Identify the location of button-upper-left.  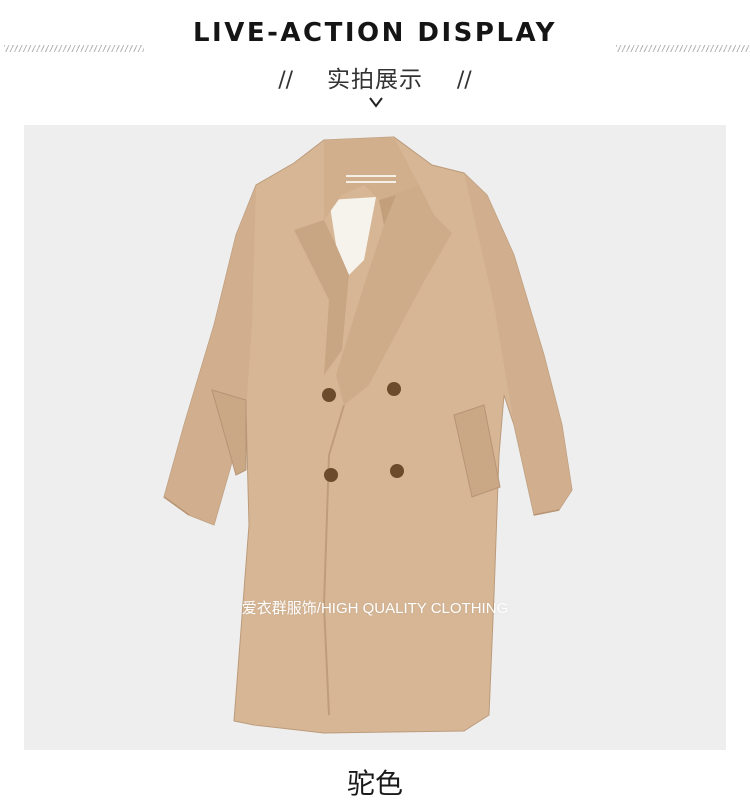
(329, 395).